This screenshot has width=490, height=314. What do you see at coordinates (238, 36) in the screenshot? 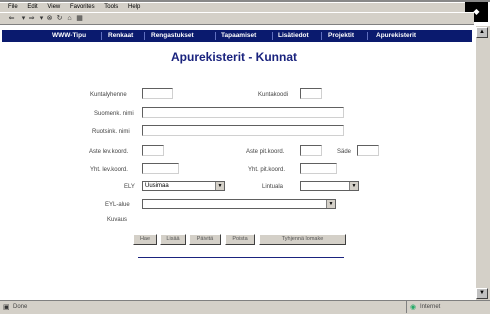
I see `nav-tapaamiset: Tapaamiset` at bounding box center [238, 36].